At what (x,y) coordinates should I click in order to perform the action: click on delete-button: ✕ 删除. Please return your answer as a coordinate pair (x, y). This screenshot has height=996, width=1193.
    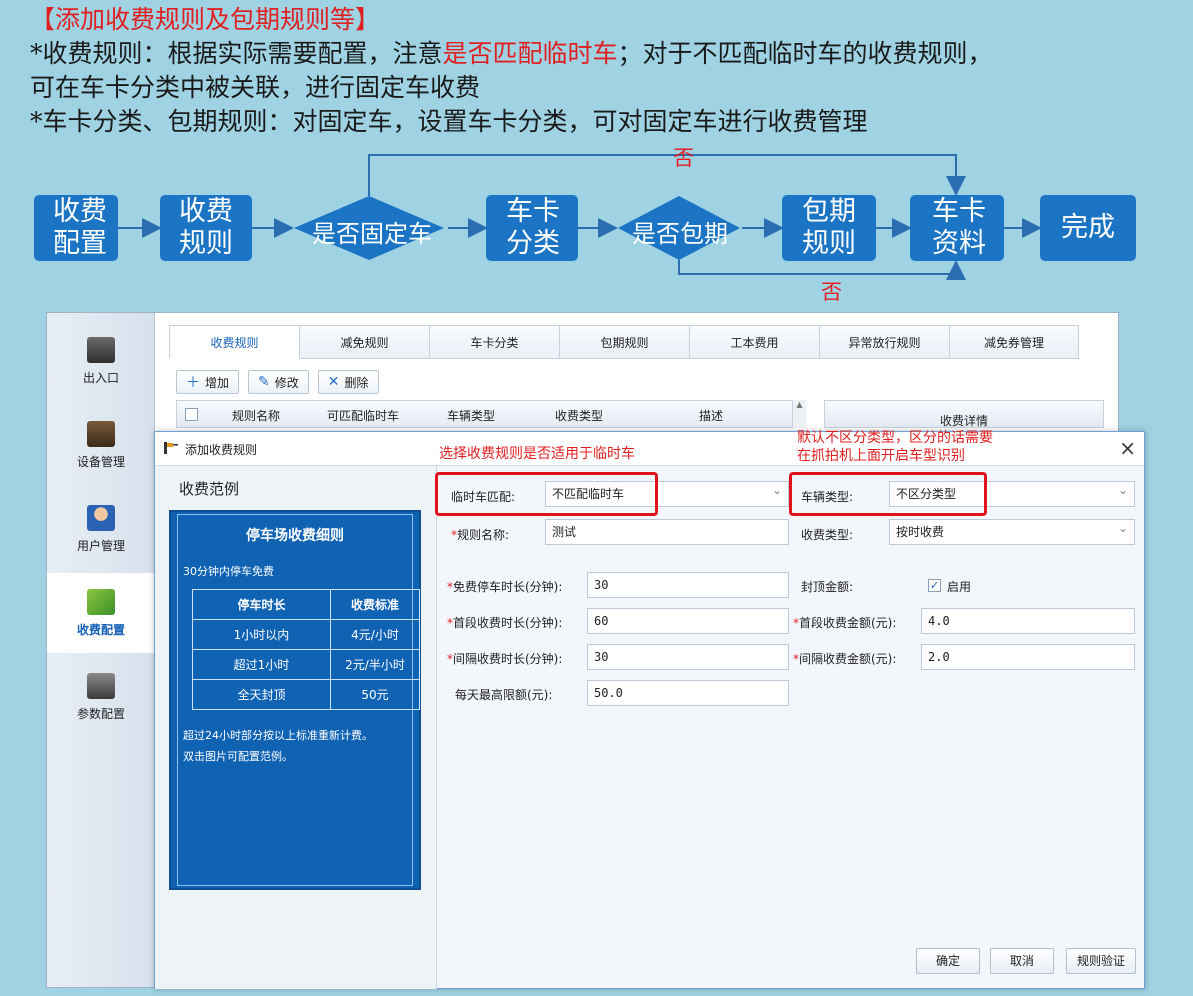
    Looking at the image, I should click on (348, 382).